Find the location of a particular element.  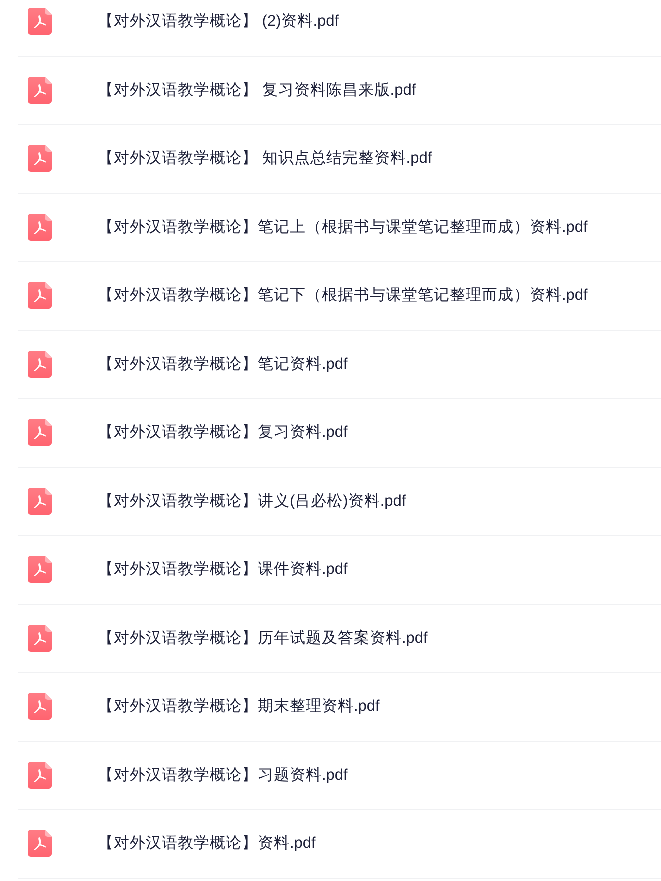

file-name: 【对外汉语教学概论】讲义(吕必松)资料.pdf is located at coordinates (252, 501).